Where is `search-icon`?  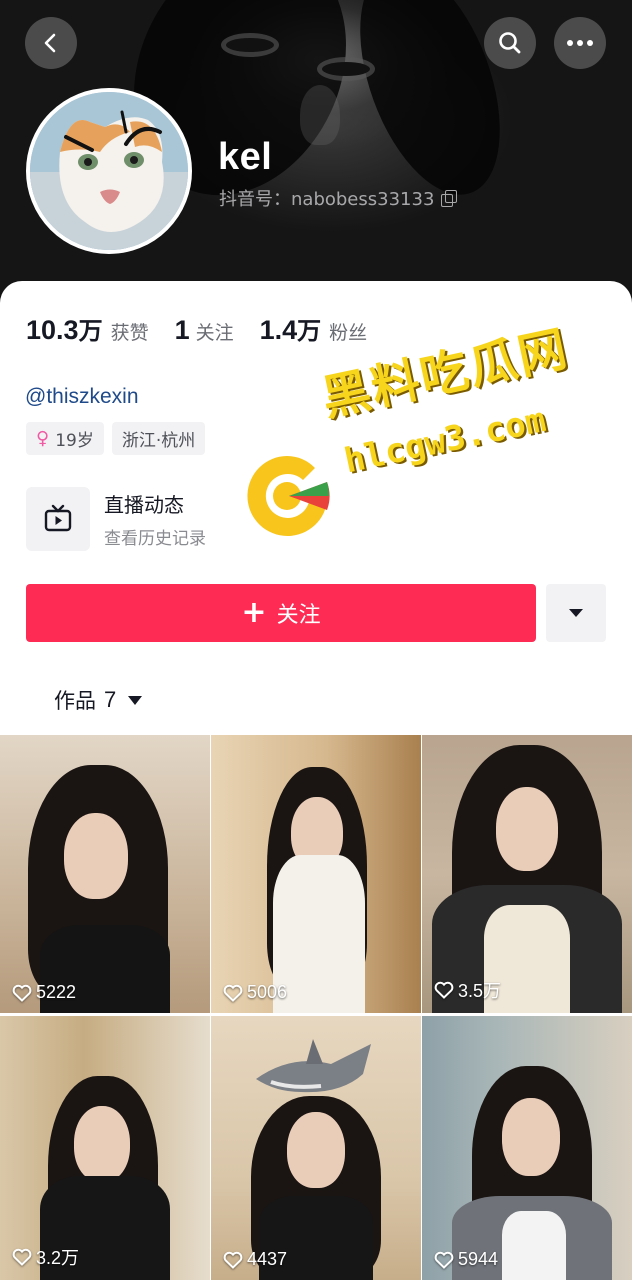
search-icon is located at coordinates (510, 43).